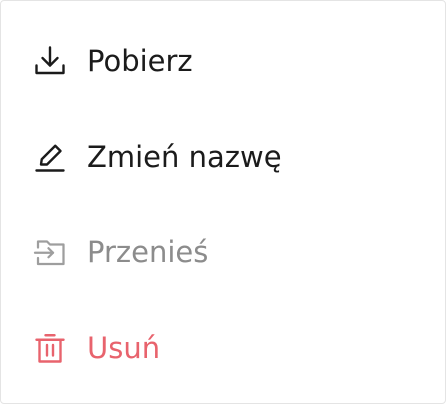 The image size is (448, 406). Describe the element at coordinates (50, 348) in the screenshot. I see `trash-icon` at that location.